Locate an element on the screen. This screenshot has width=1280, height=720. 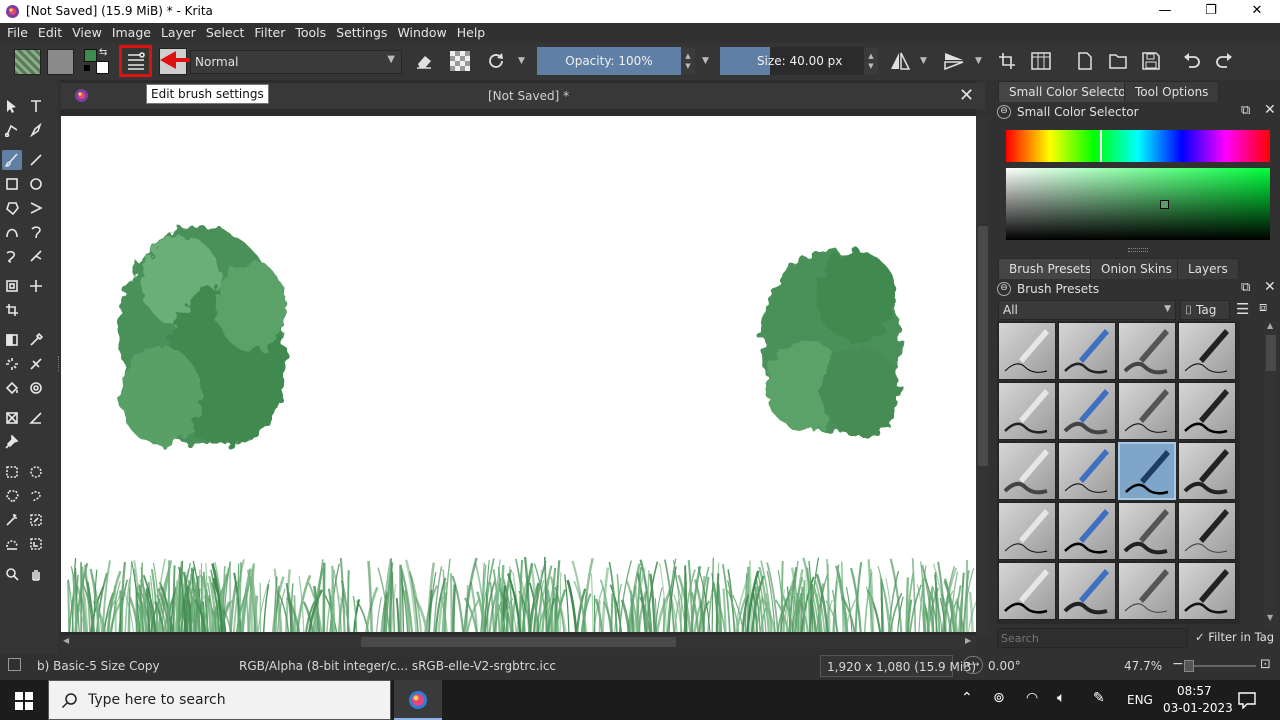
transform-tool is located at coordinates (12, 286).